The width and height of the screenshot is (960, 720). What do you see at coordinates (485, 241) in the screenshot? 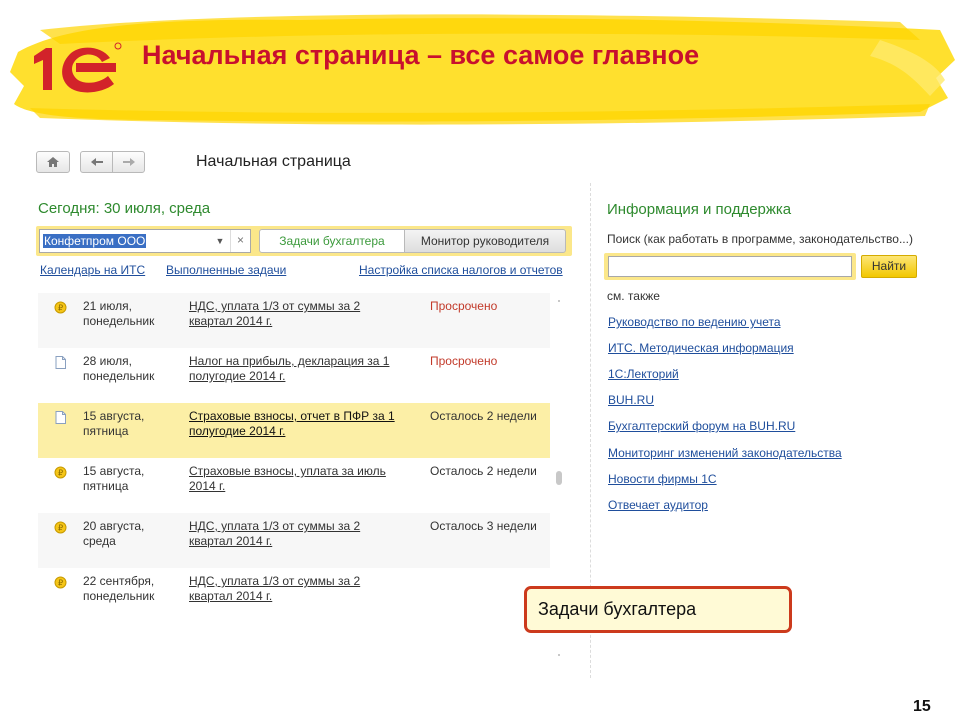
I see `tab-manager-monitor: Монитор руководителя` at bounding box center [485, 241].